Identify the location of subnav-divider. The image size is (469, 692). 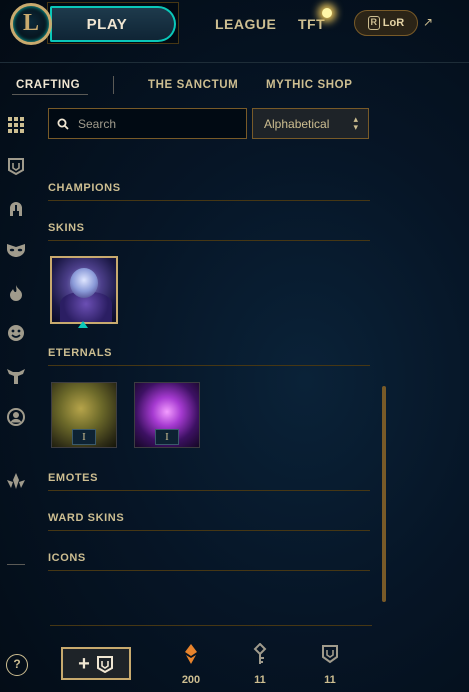
(113, 85).